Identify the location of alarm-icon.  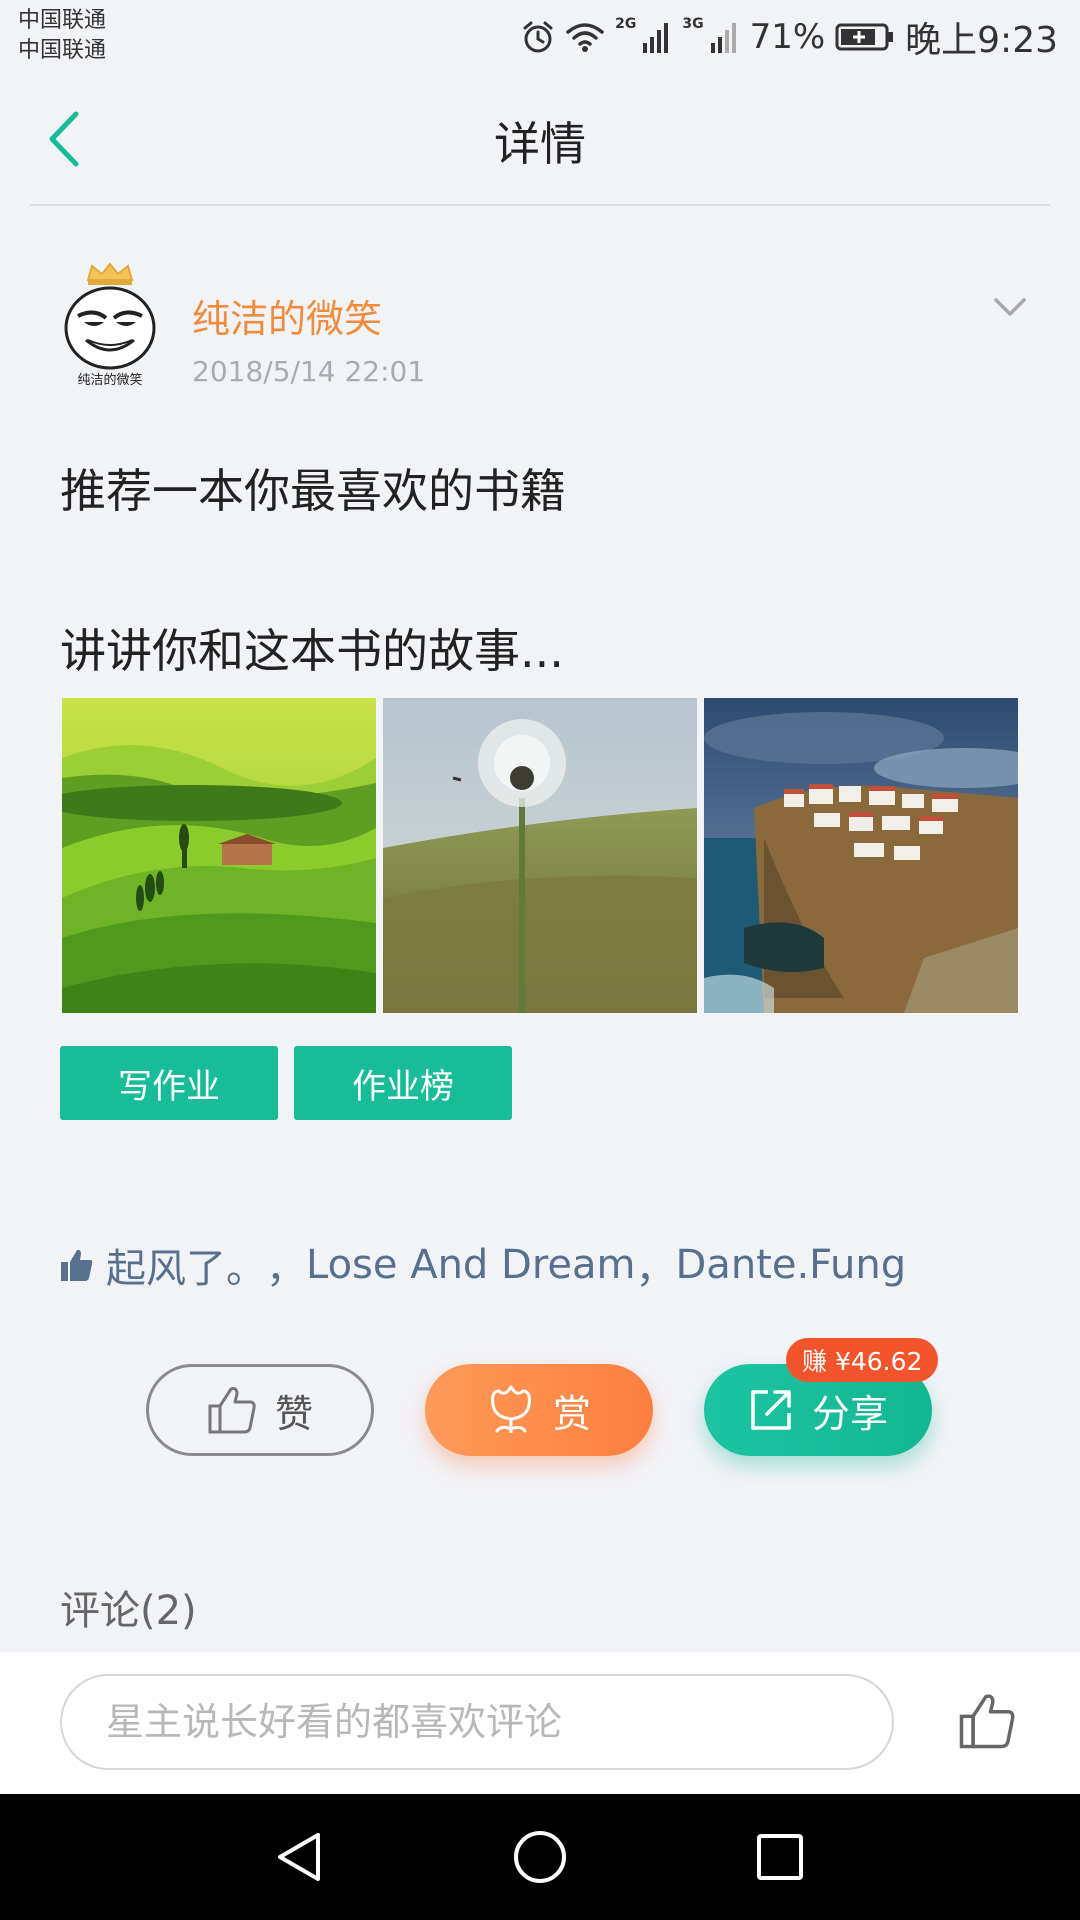
(538, 37).